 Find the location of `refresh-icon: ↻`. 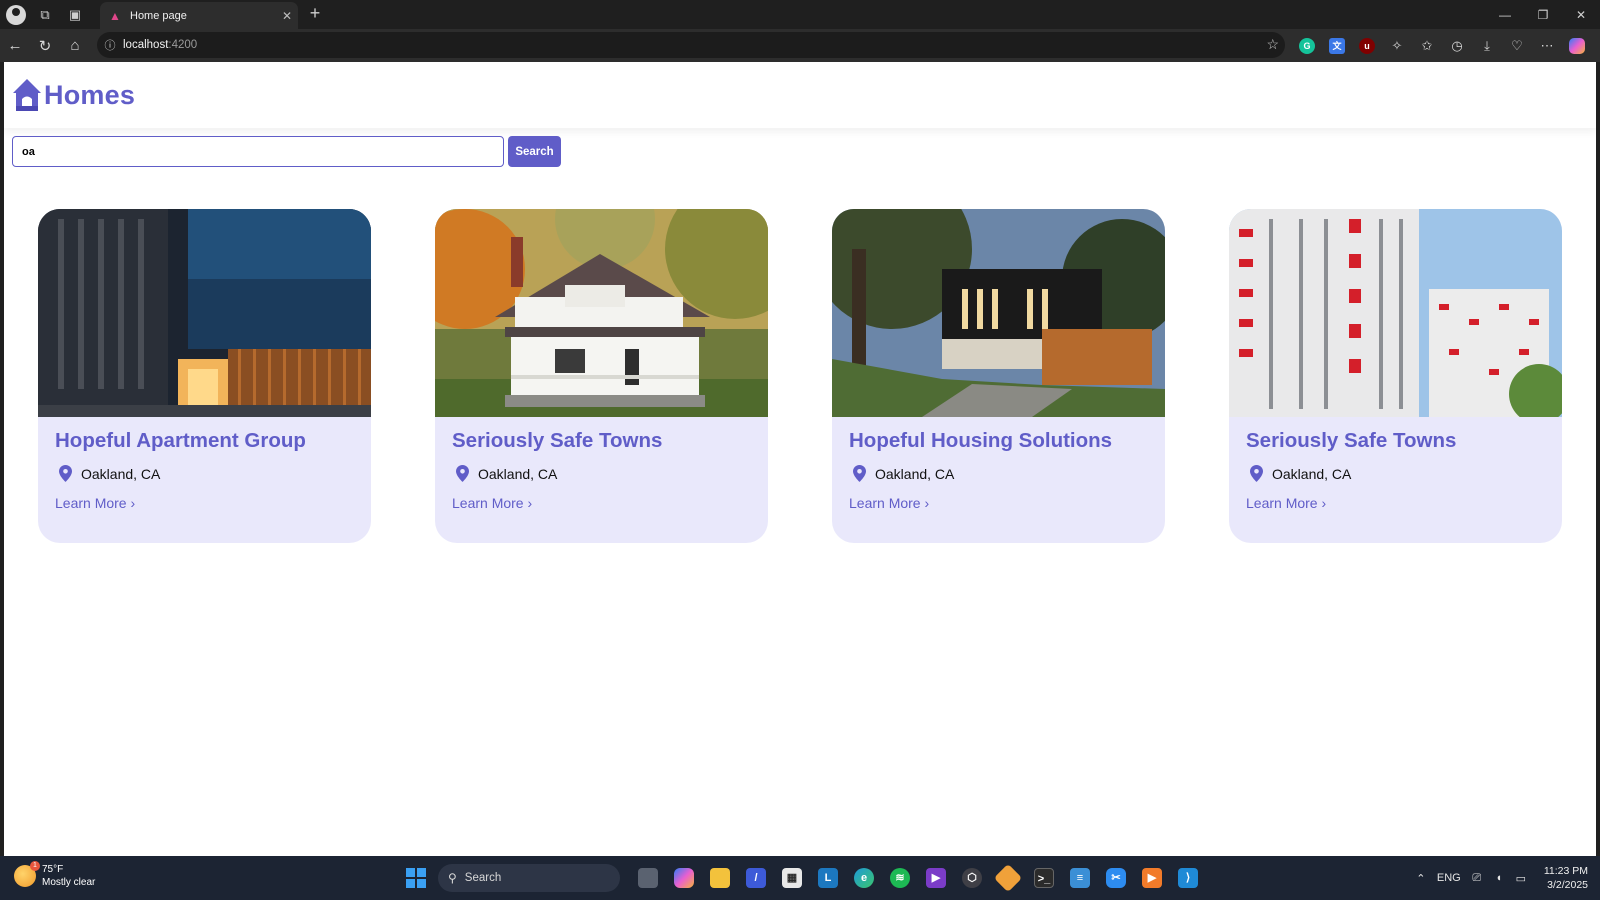

refresh-icon: ↻ is located at coordinates (45, 46).